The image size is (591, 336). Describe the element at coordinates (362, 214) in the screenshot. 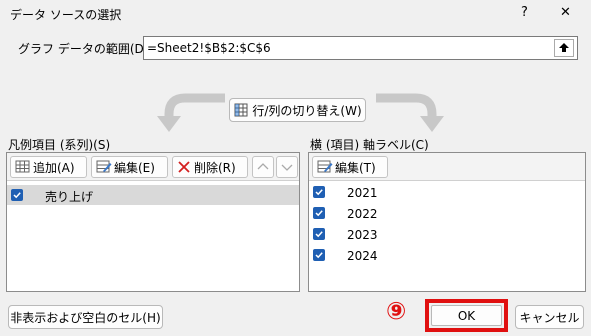

I see `axis-item-label: 2022` at that location.